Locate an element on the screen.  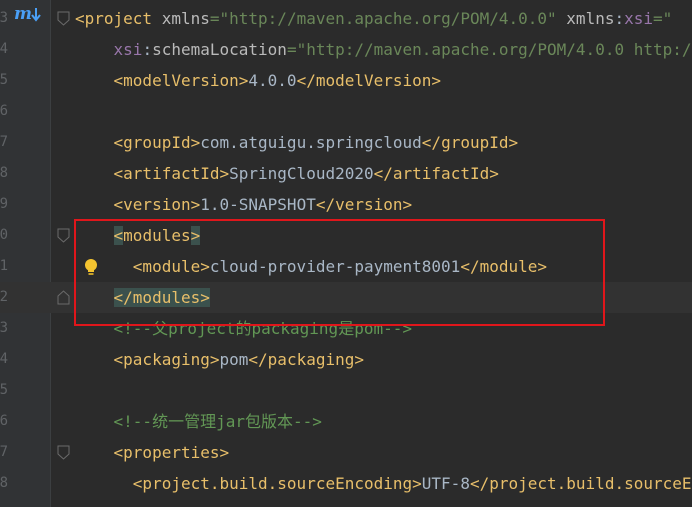
code-line: 9 <version>1.0-SNAPSHOT</version> is located at coordinates (346, 204).